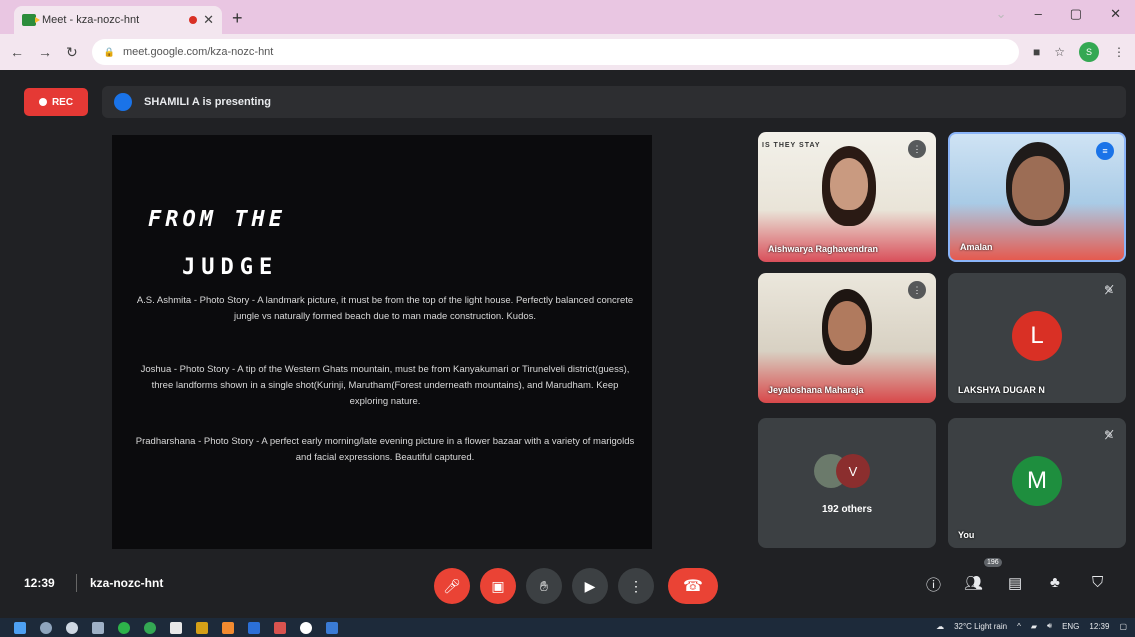 The image size is (1135, 637). What do you see at coordinates (1019, 626) in the screenshot?
I see `tray-chevron-icon: ^` at bounding box center [1019, 626].